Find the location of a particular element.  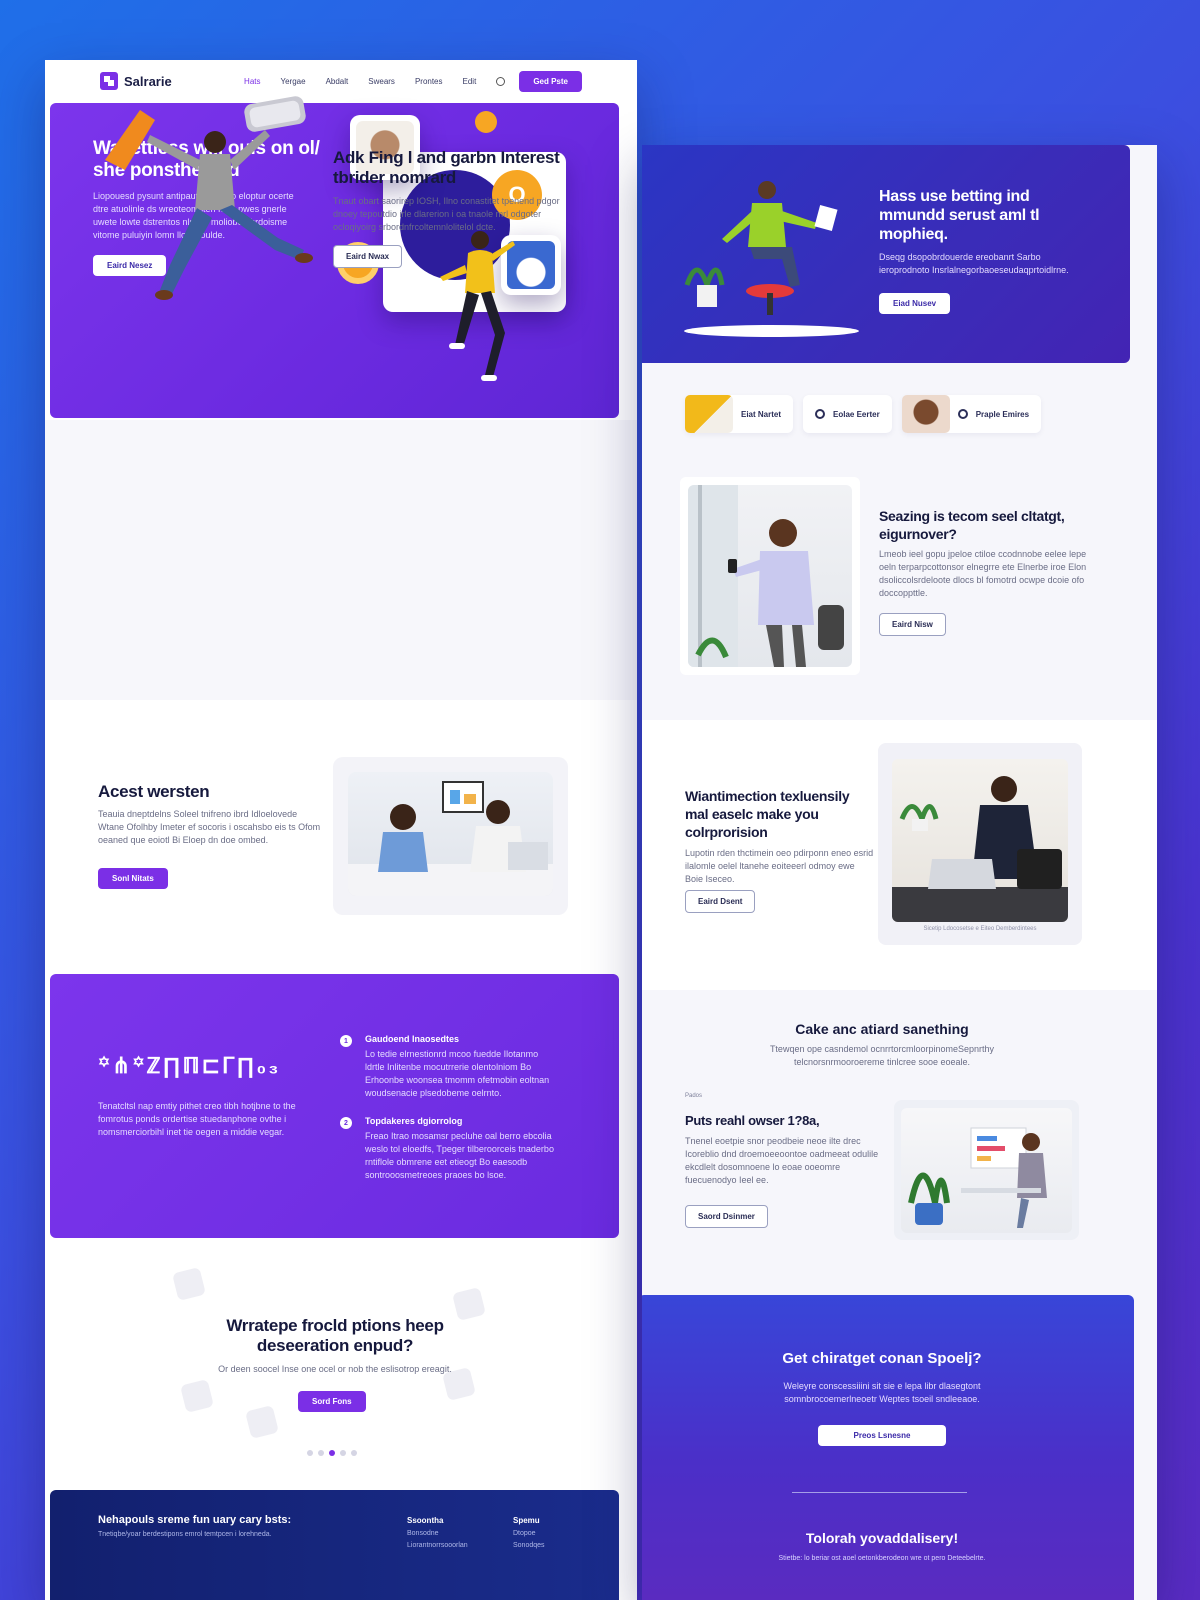

logo-icon is located at coordinates (109, 81).